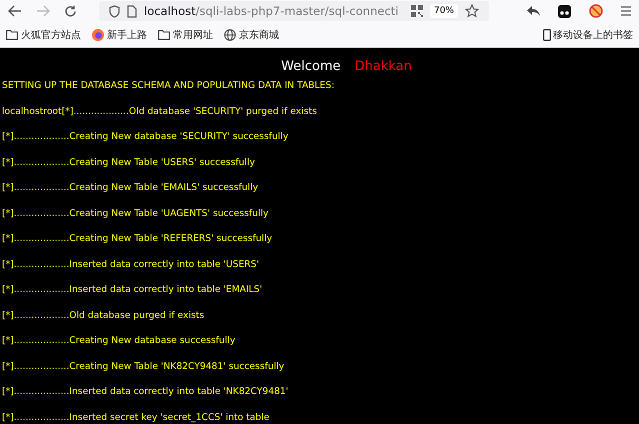 This screenshot has width=639, height=424. I want to click on welcome-text: Welcome, so click(311, 66).